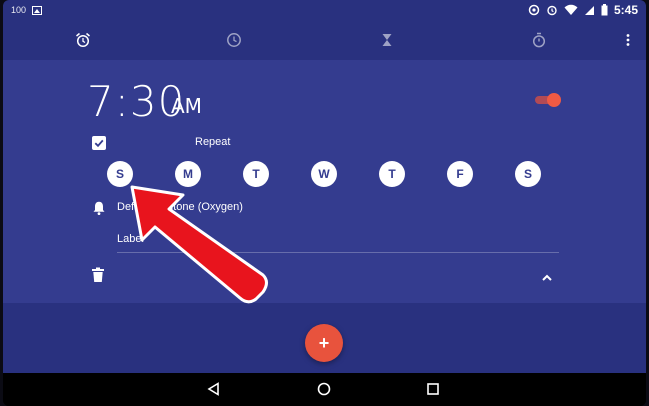 The width and height of the screenshot is (649, 406). Describe the element at coordinates (625, 10) in the screenshot. I see `status-time: 5:45` at that location.